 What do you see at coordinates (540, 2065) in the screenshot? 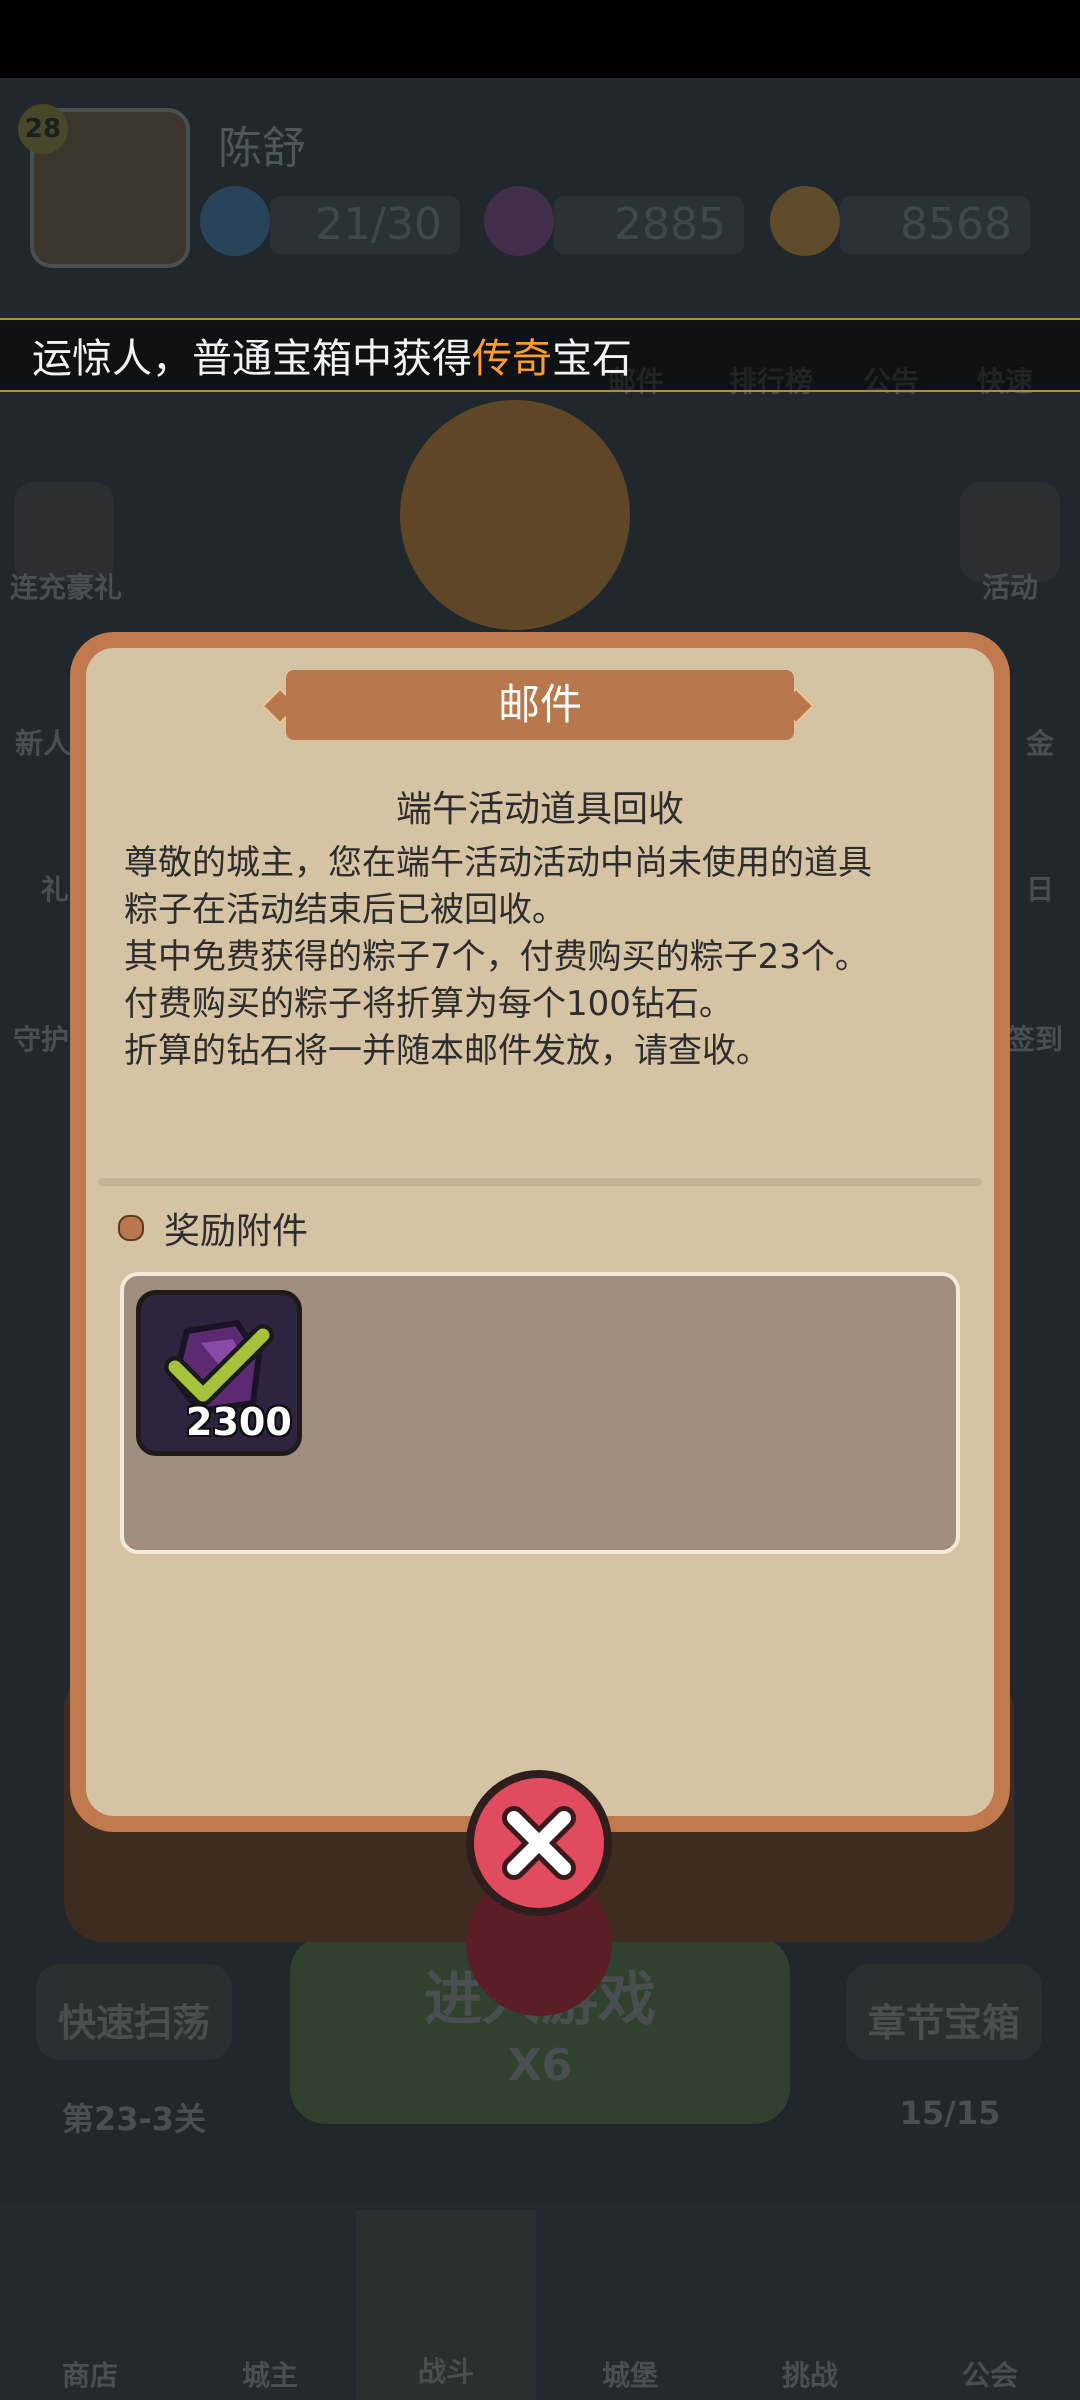
I see `play-cost-label: X6` at bounding box center [540, 2065].